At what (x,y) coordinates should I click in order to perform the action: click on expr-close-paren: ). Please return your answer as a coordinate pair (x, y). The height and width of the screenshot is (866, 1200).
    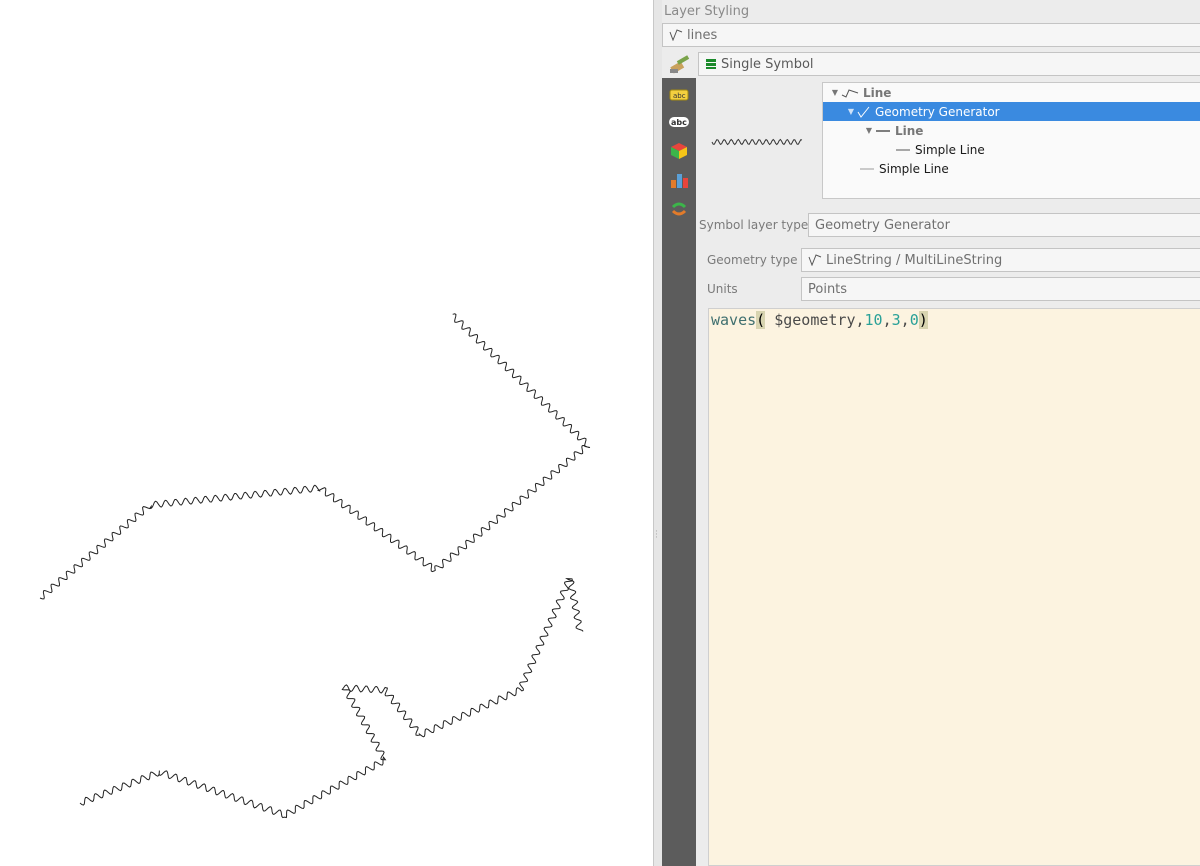
    Looking at the image, I should click on (923, 320).